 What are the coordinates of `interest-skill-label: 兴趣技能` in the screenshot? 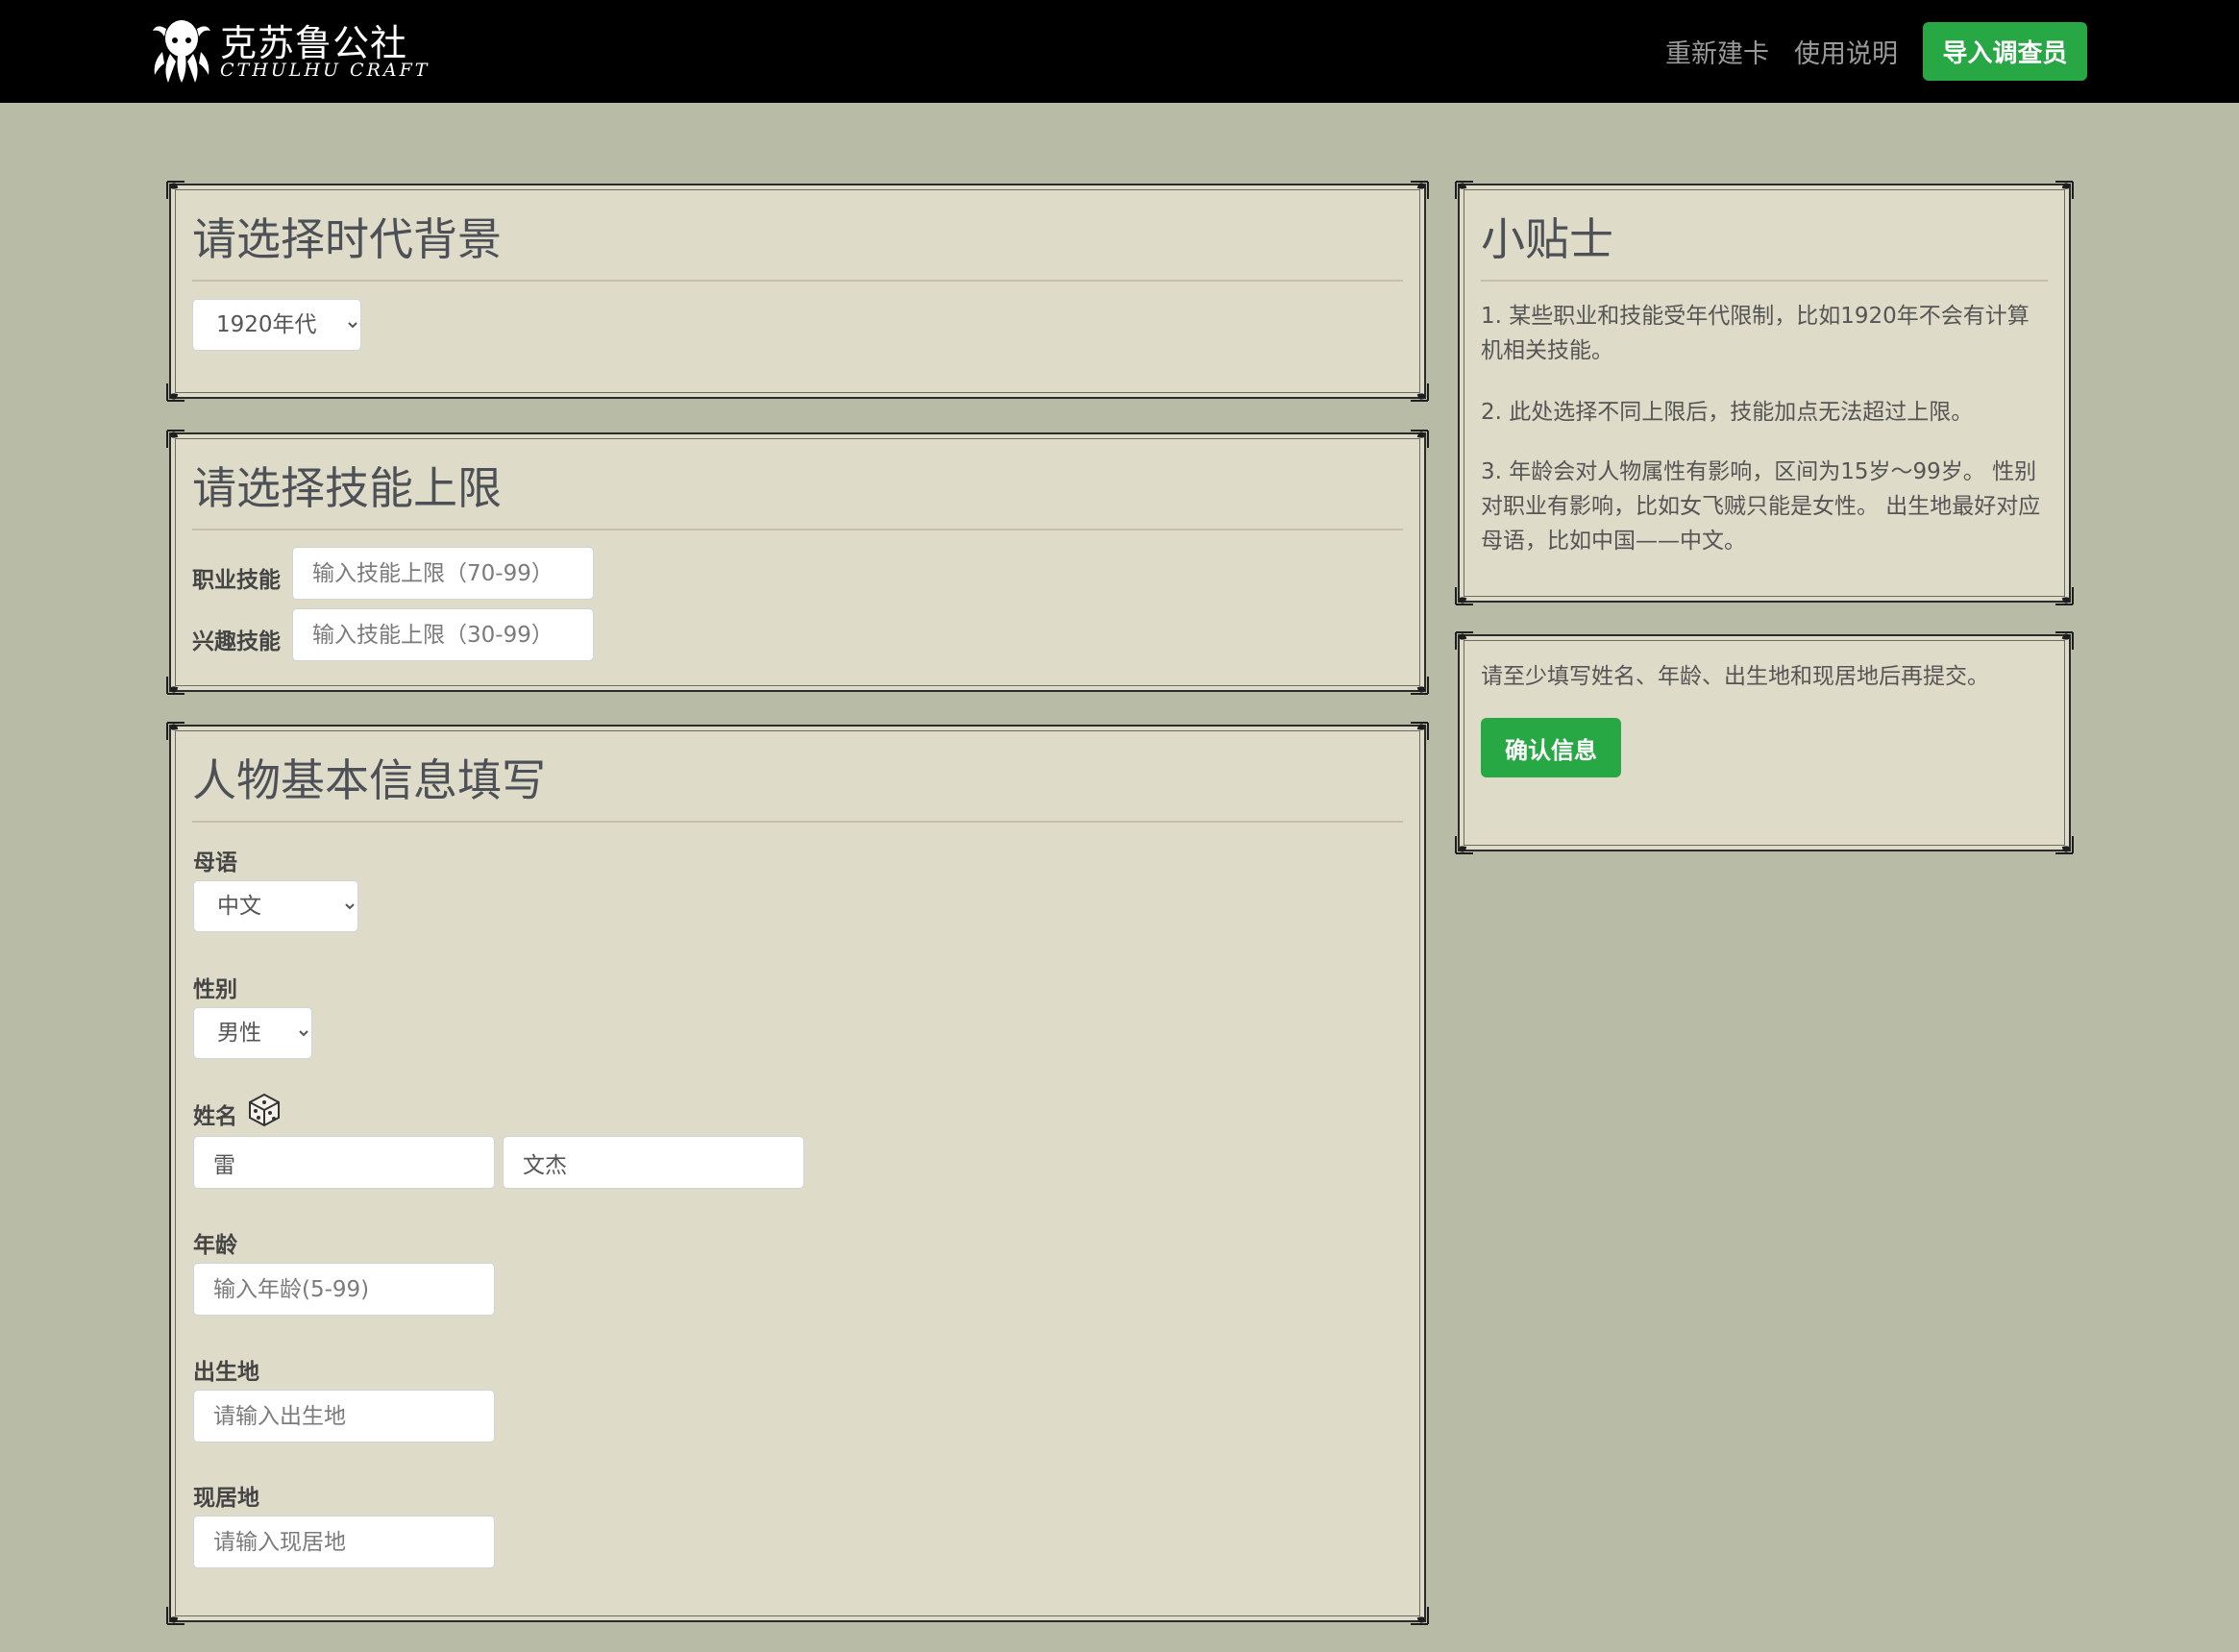 It's located at (237, 641).